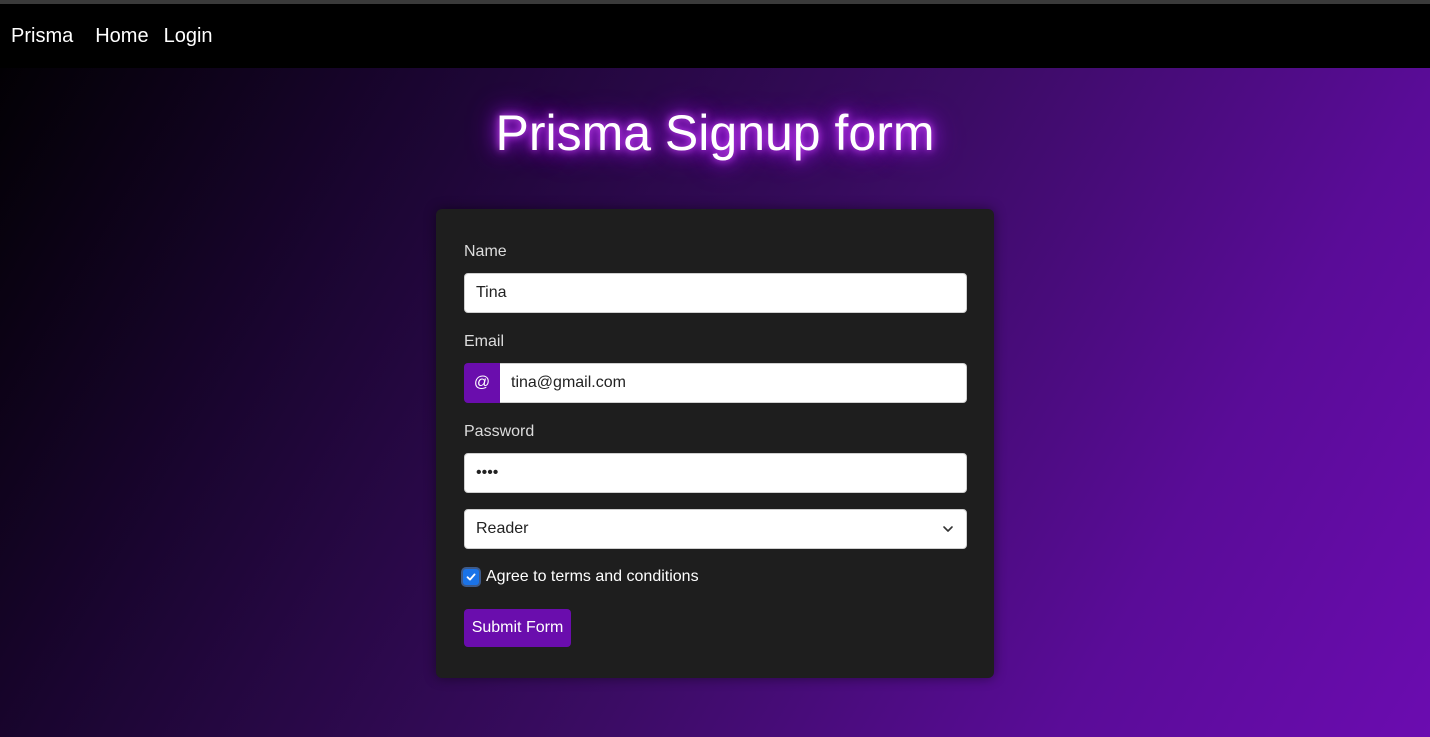 This screenshot has width=1430, height=737. Describe the element at coordinates (715, 36) in the screenshot. I see `navbar: Prisma Home Login` at that location.